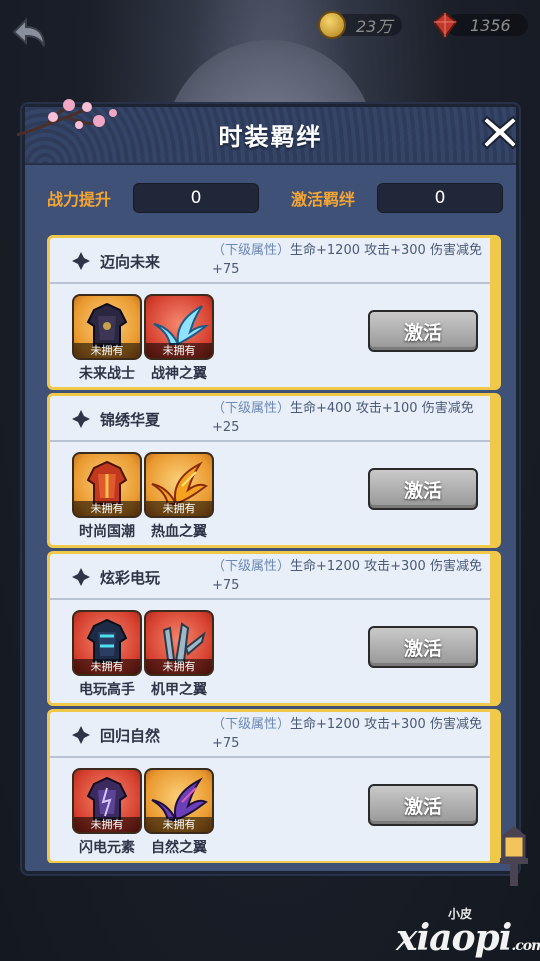 The image size is (540, 961). I want to click on costume-name: 时尚国潮, so click(107, 532).